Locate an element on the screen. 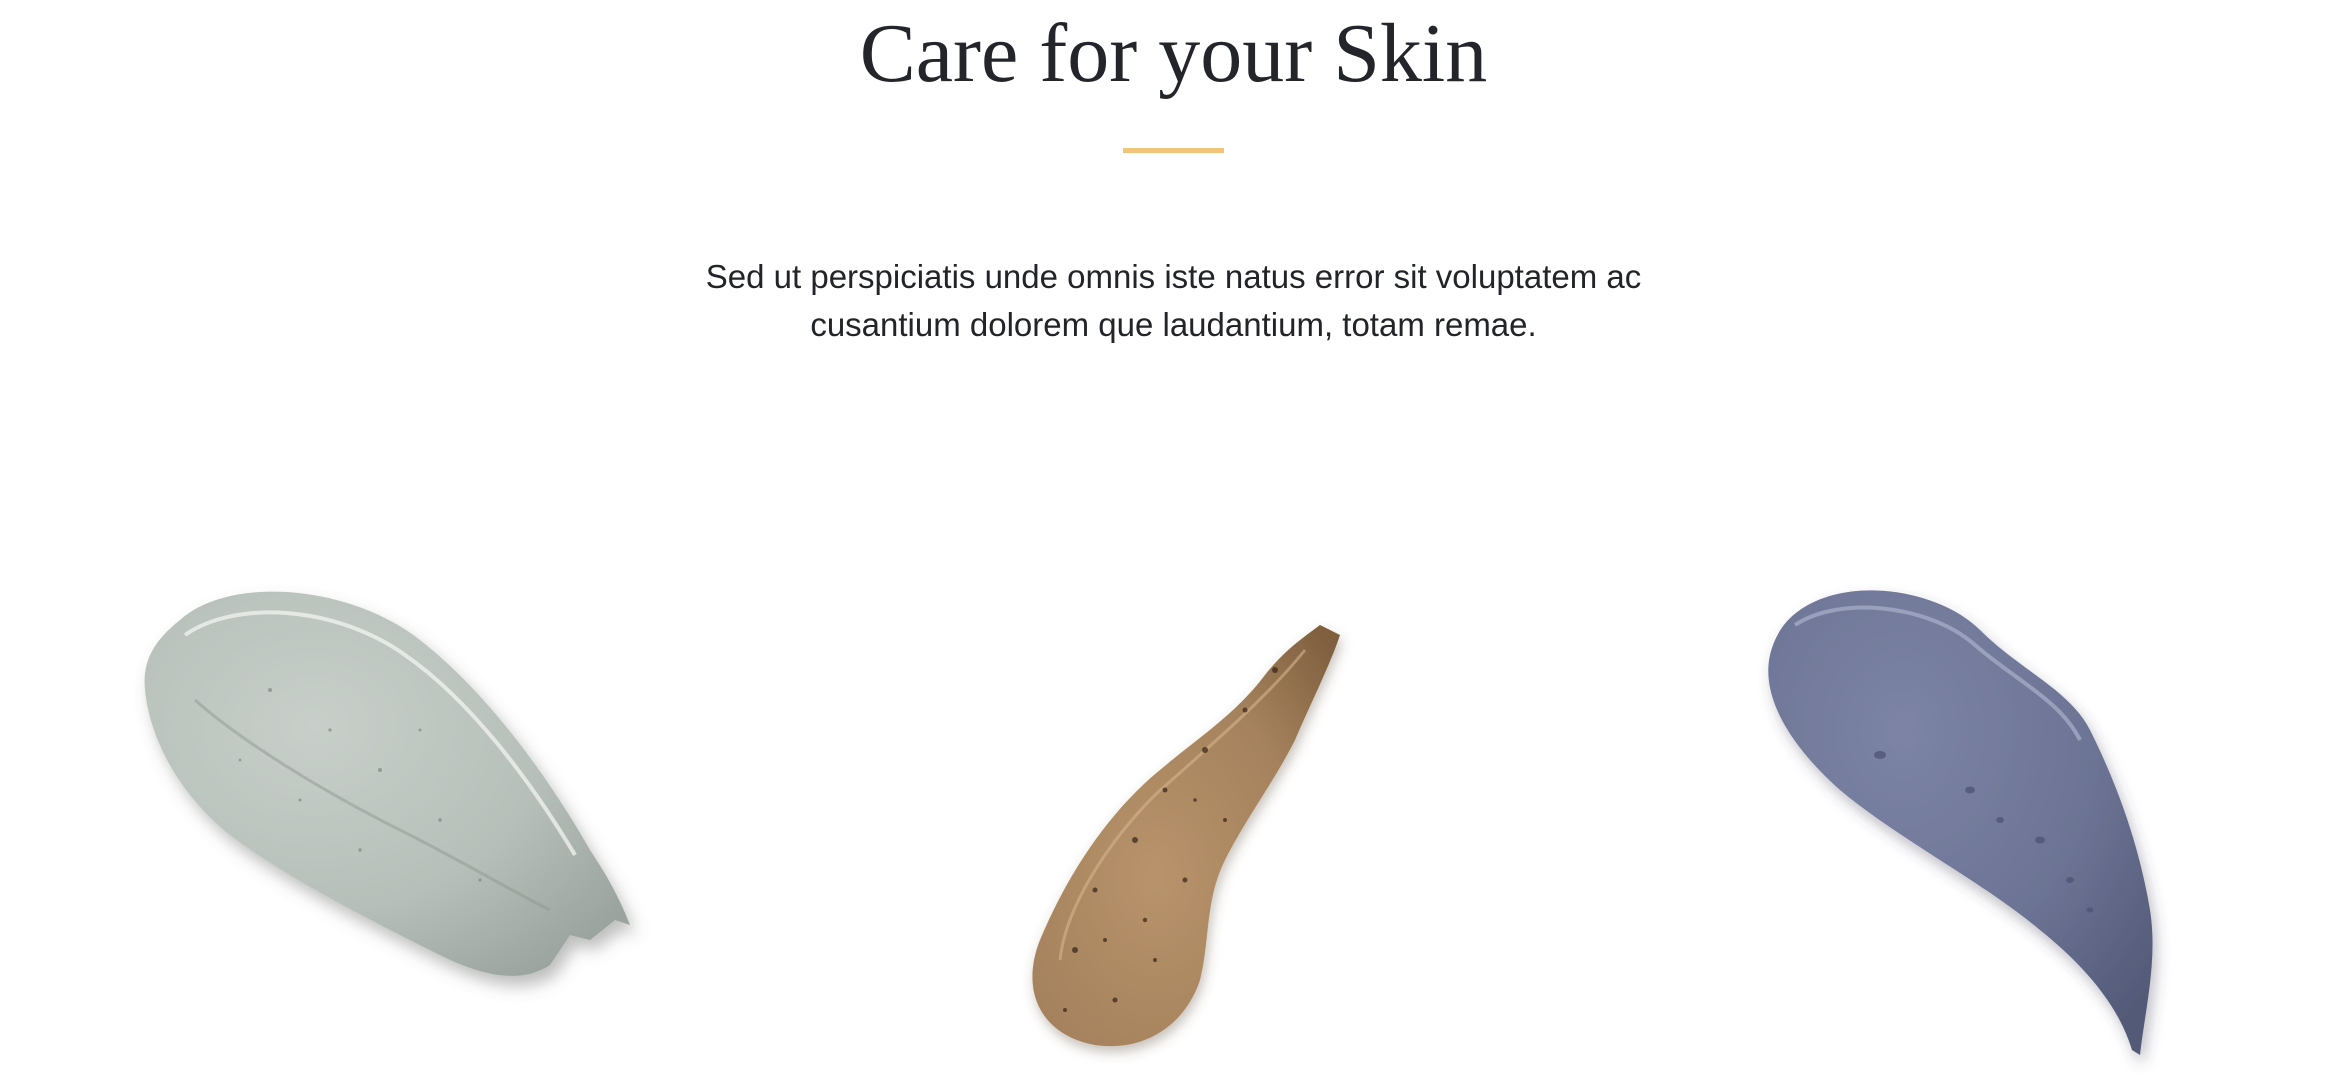  section-title: Care for your Skin is located at coordinates (1173, 53).